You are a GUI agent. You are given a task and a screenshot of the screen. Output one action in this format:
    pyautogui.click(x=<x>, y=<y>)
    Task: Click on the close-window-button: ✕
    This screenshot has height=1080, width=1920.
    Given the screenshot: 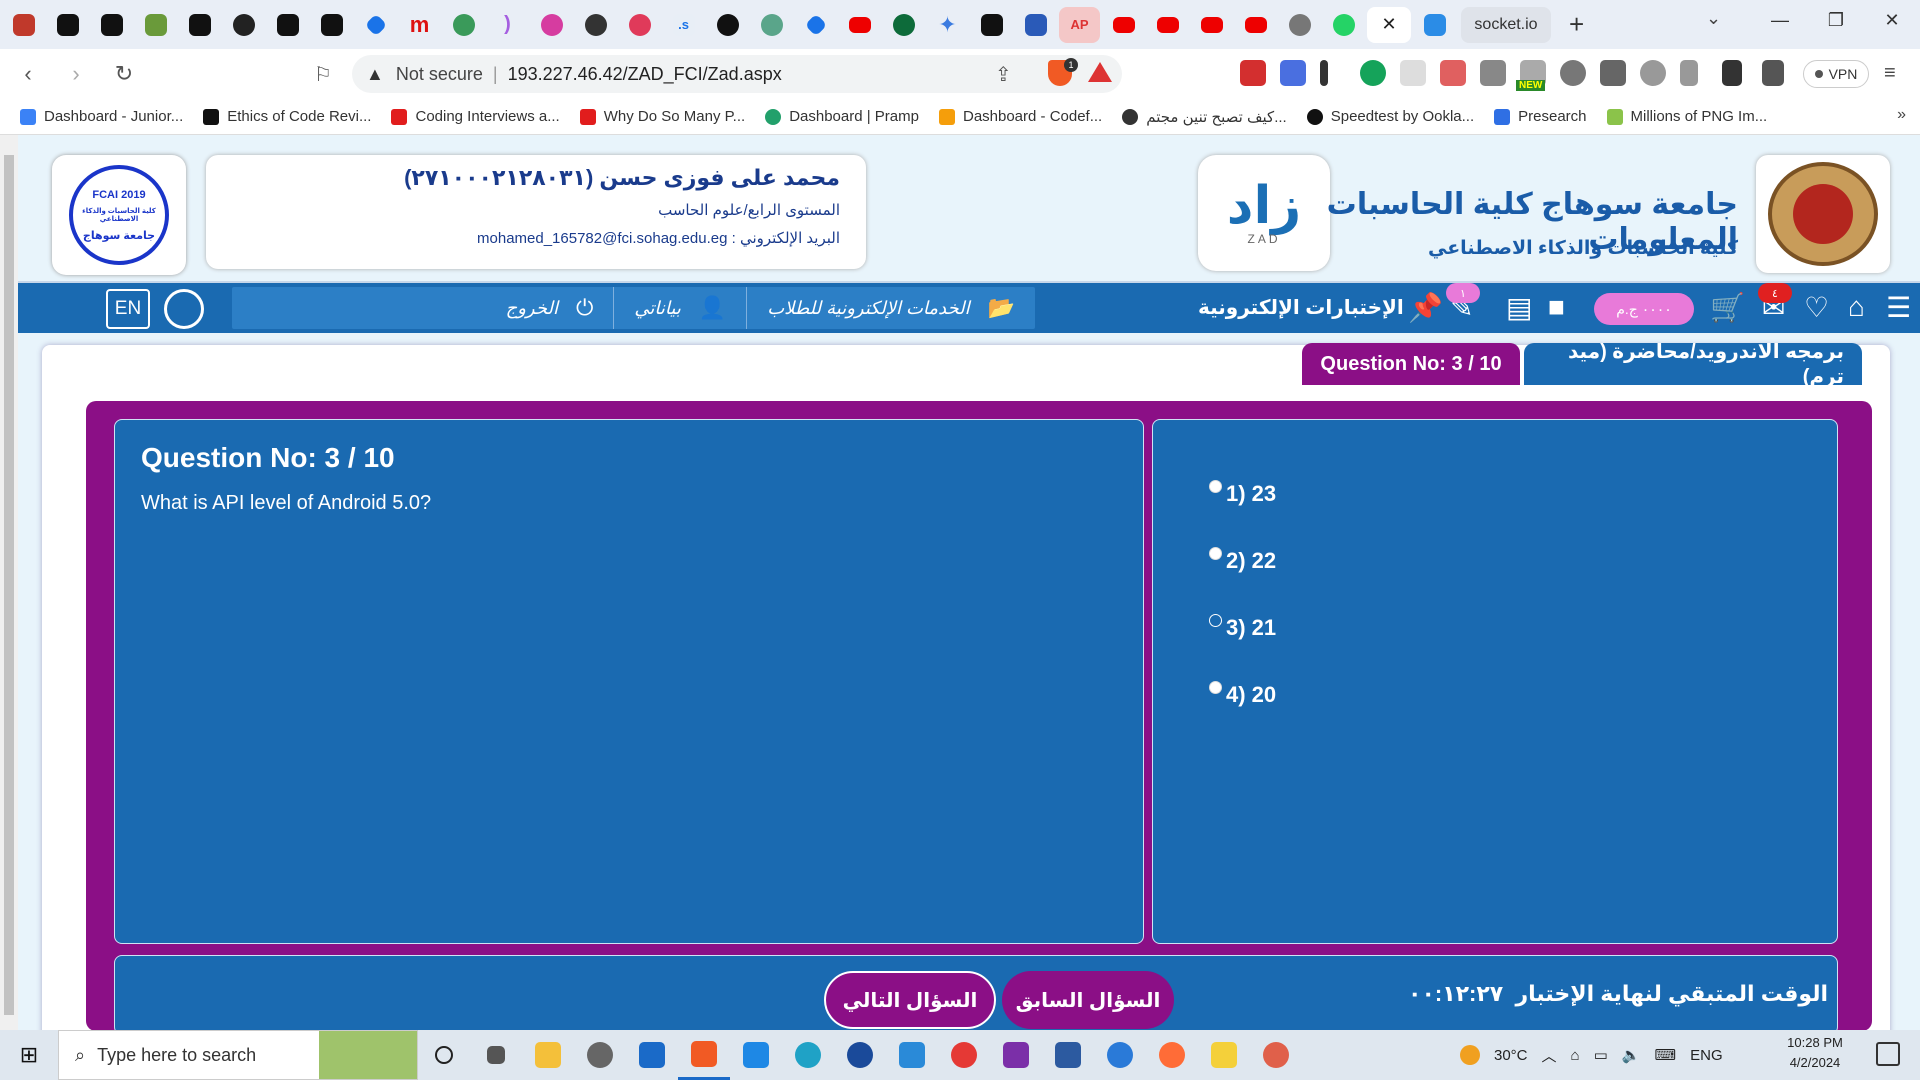 What is the action you would take?
    pyautogui.click(x=1892, y=20)
    